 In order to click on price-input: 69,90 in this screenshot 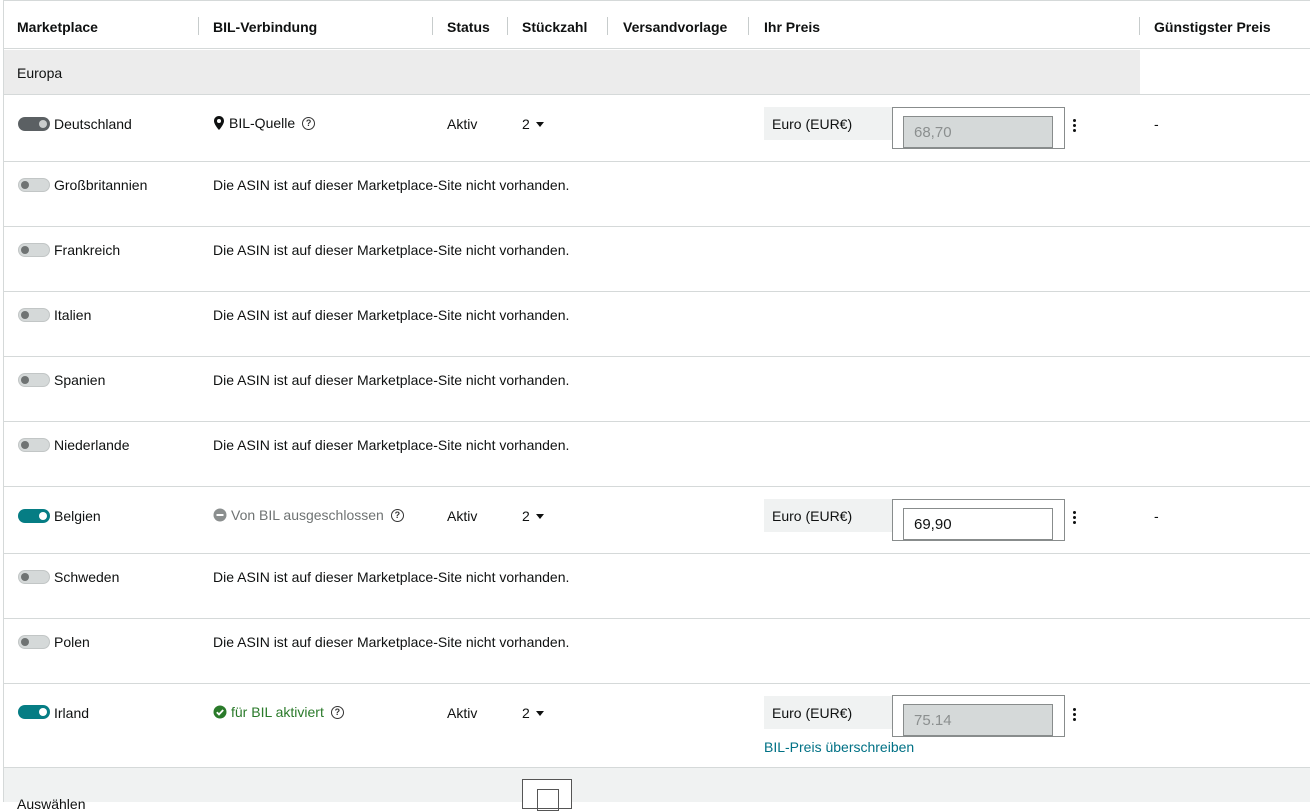, I will do `click(978, 524)`.